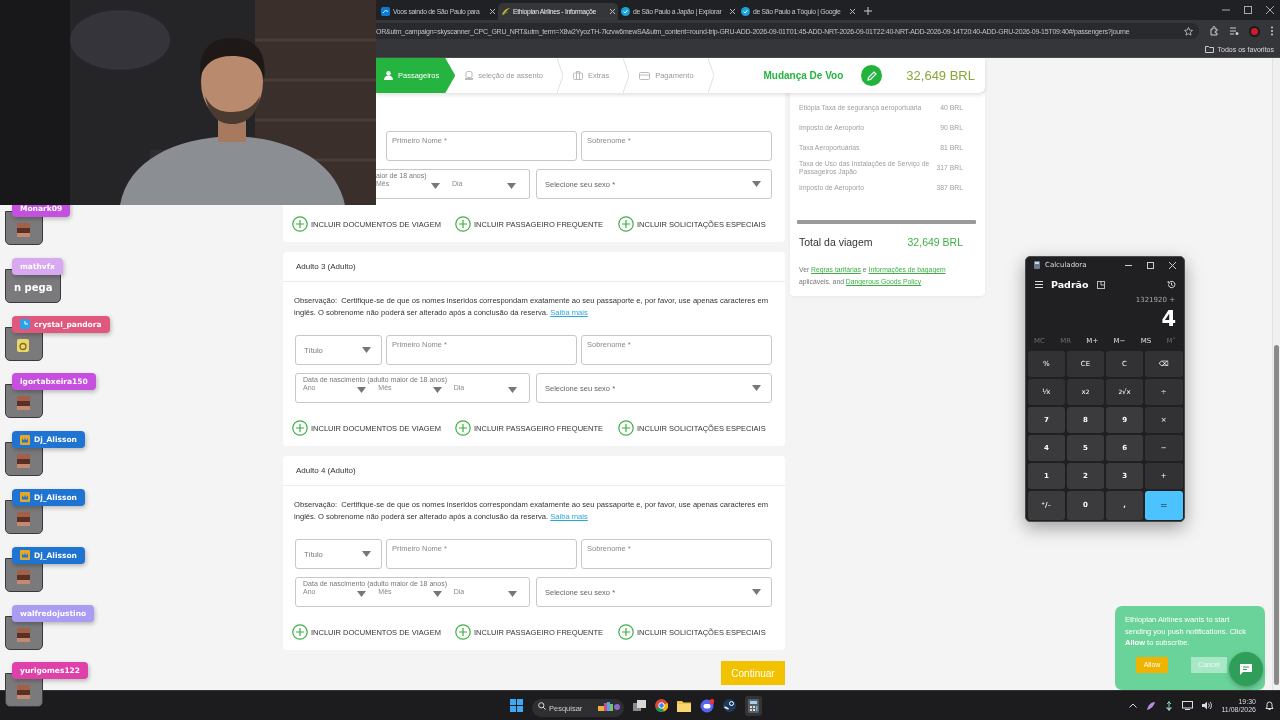 Image resolution: width=1280 pixels, height=720 pixels. Describe the element at coordinates (388, 75) in the screenshot. I see `person-icon` at that location.